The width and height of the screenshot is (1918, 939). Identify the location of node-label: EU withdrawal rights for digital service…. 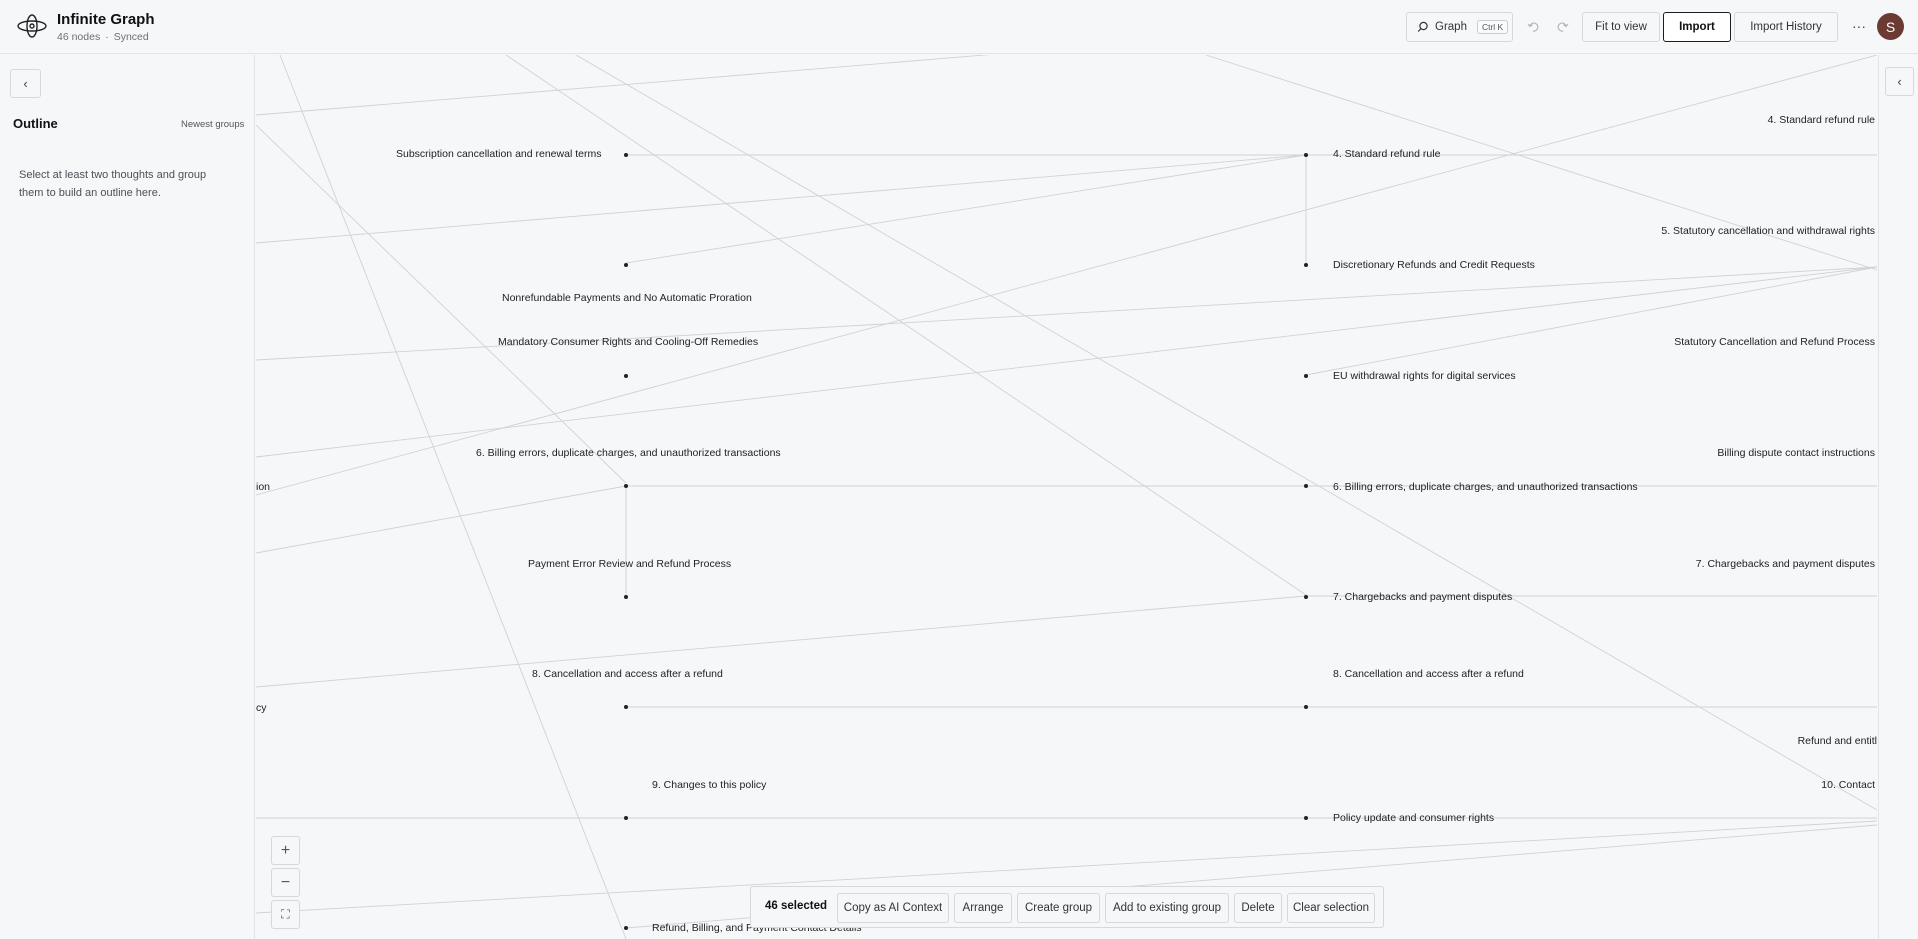
(1424, 376).